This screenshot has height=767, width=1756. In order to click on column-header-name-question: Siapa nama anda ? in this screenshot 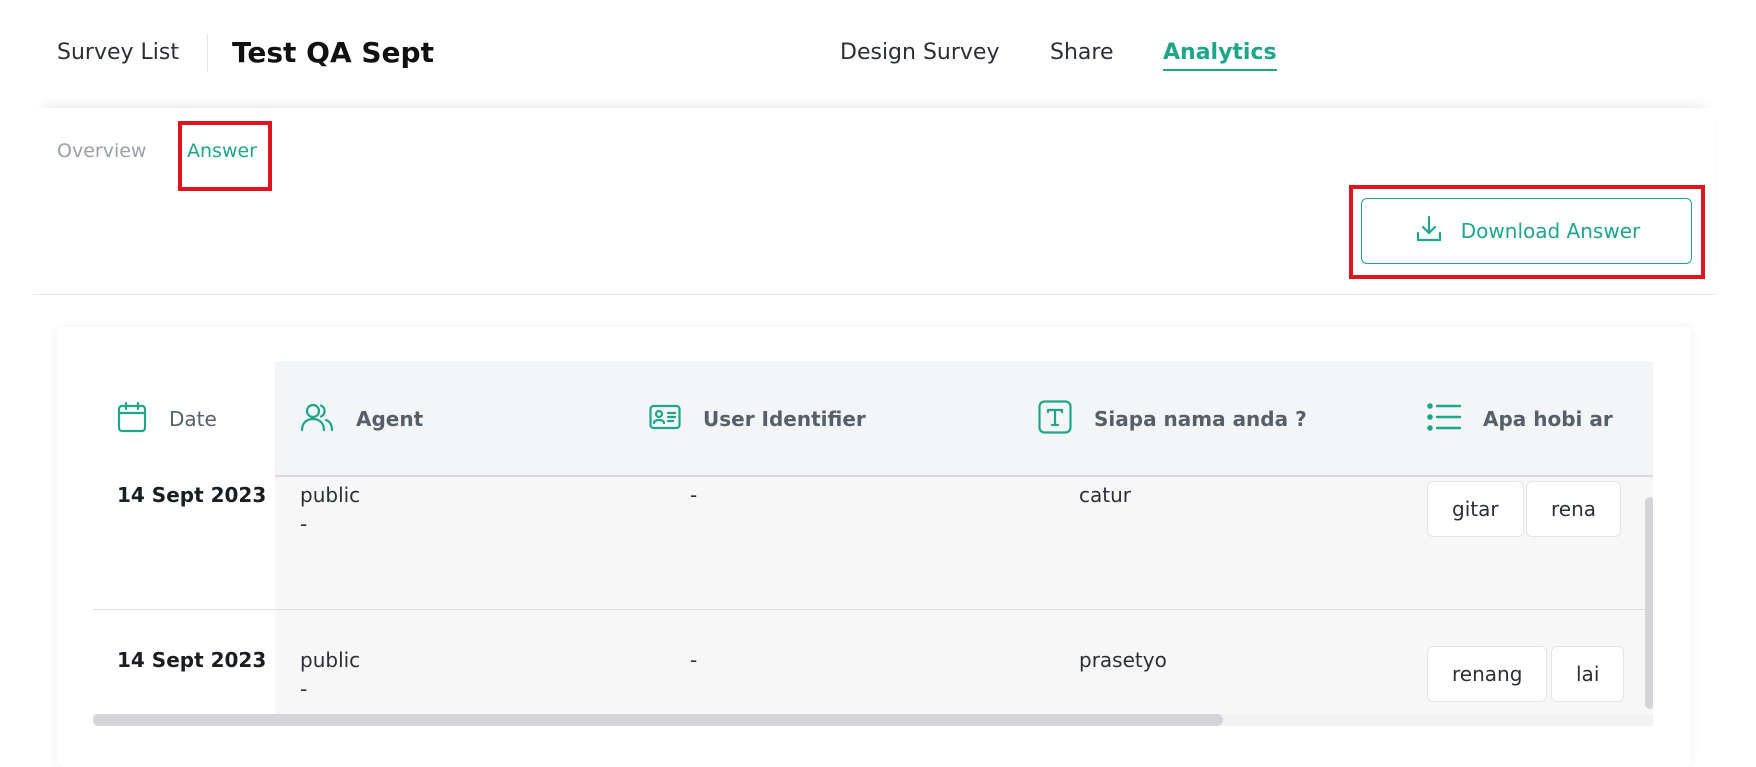, I will do `click(1172, 419)`.